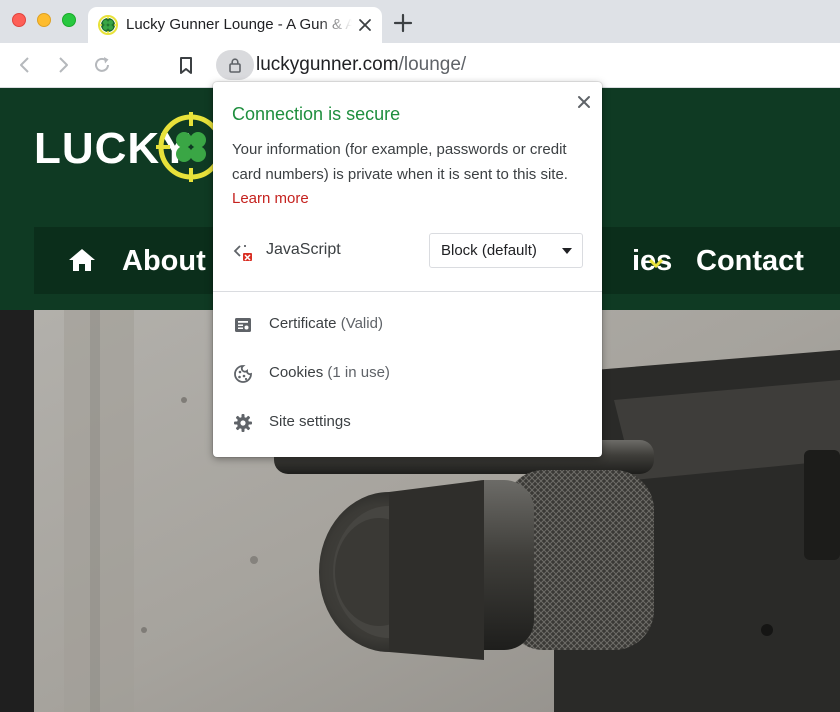 The height and width of the screenshot is (712, 840). What do you see at coordinates (584, 102) in the screenshot?
I see `close-icon` at bounding box center [584, 102].